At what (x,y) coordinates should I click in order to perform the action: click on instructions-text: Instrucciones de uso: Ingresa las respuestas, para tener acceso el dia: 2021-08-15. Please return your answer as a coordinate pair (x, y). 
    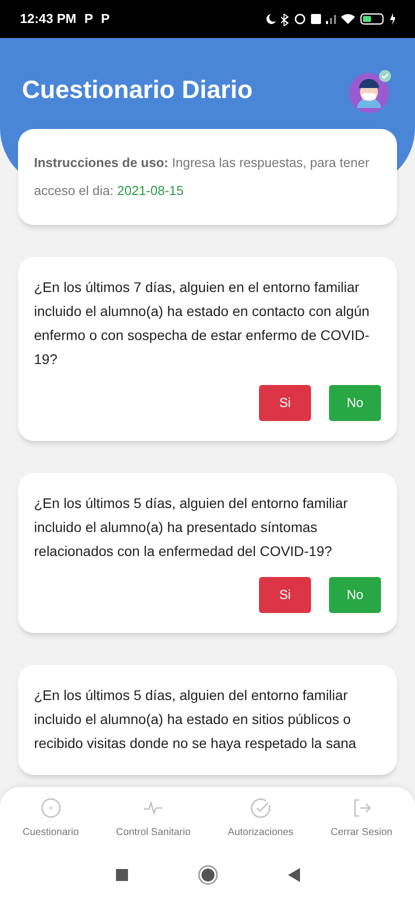
    Looking at the image, I should click on (202, 177).